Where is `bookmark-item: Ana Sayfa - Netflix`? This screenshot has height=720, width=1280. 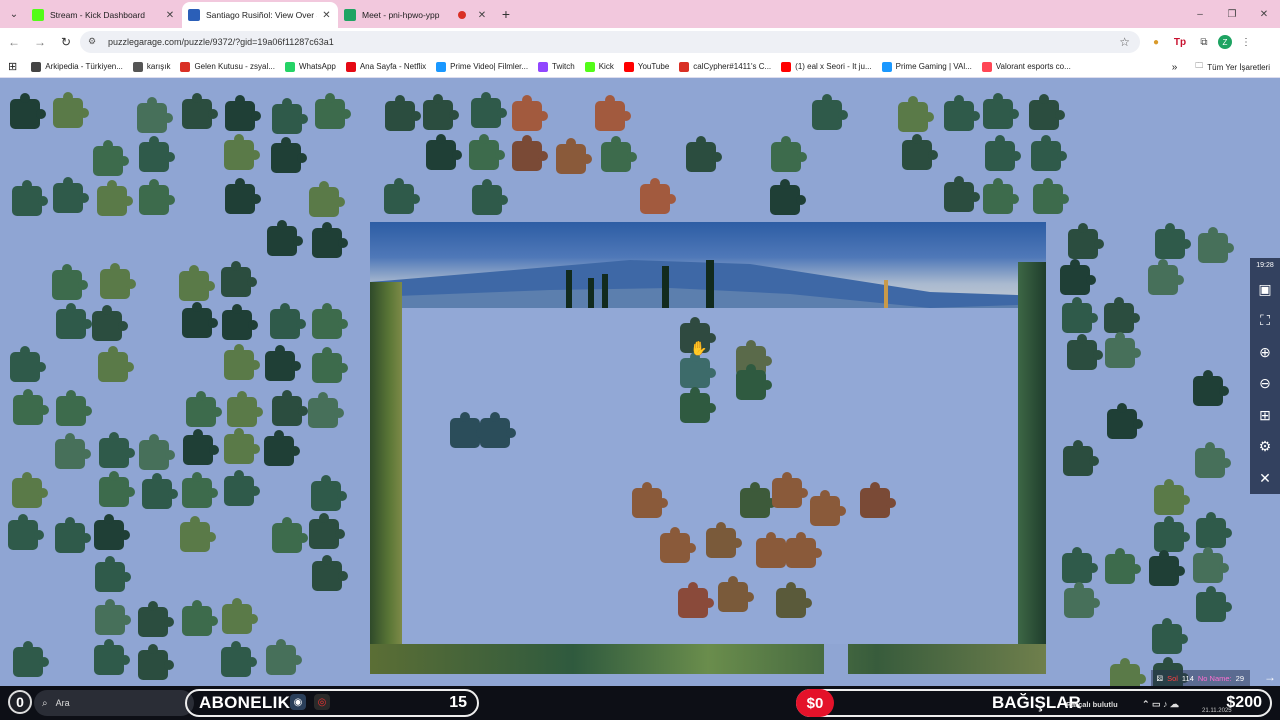
bookmark-item: Ana Sayfa - Netflix is located at coordinates (385, 66).